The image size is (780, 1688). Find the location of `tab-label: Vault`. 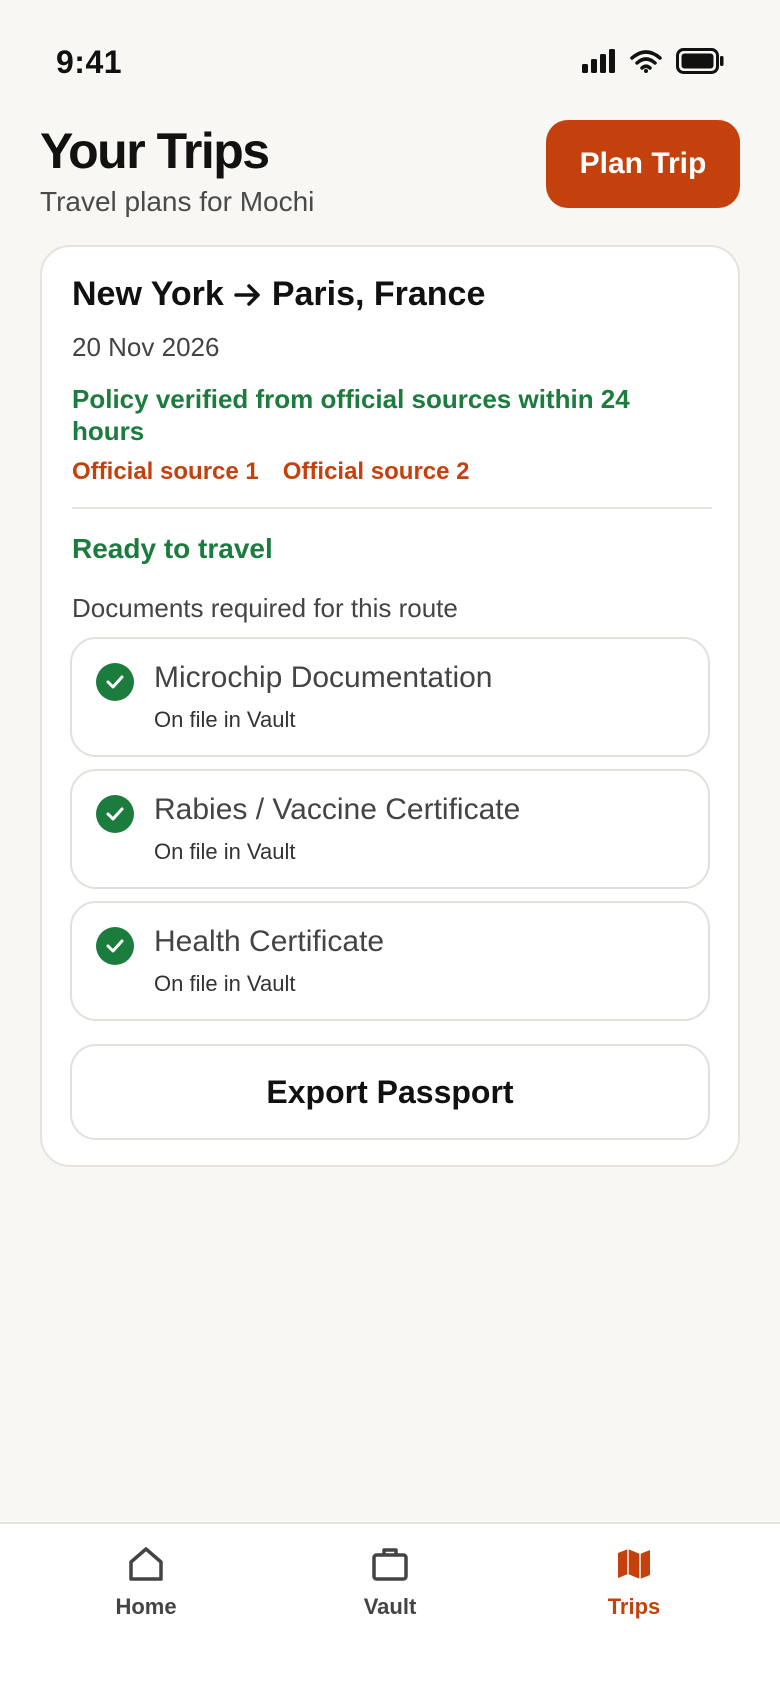

tab-label: Vault is located at coordinates (390, 1606).